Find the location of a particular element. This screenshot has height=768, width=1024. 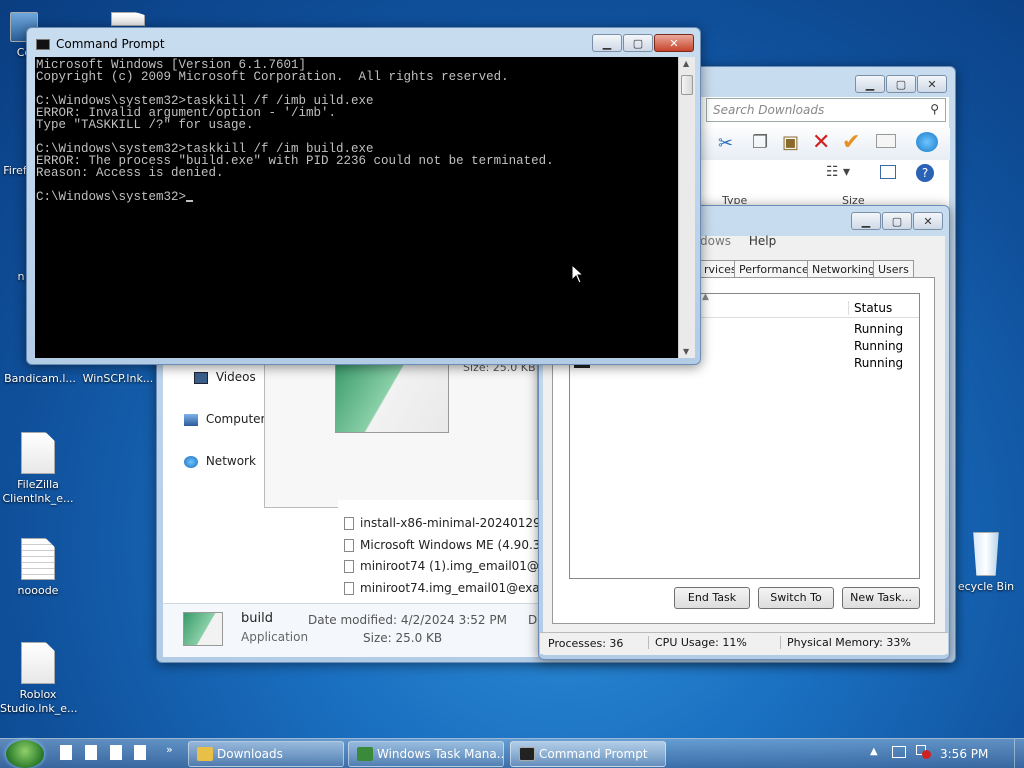

maximize-icon: ▢ is located at coordinates (897, 221).